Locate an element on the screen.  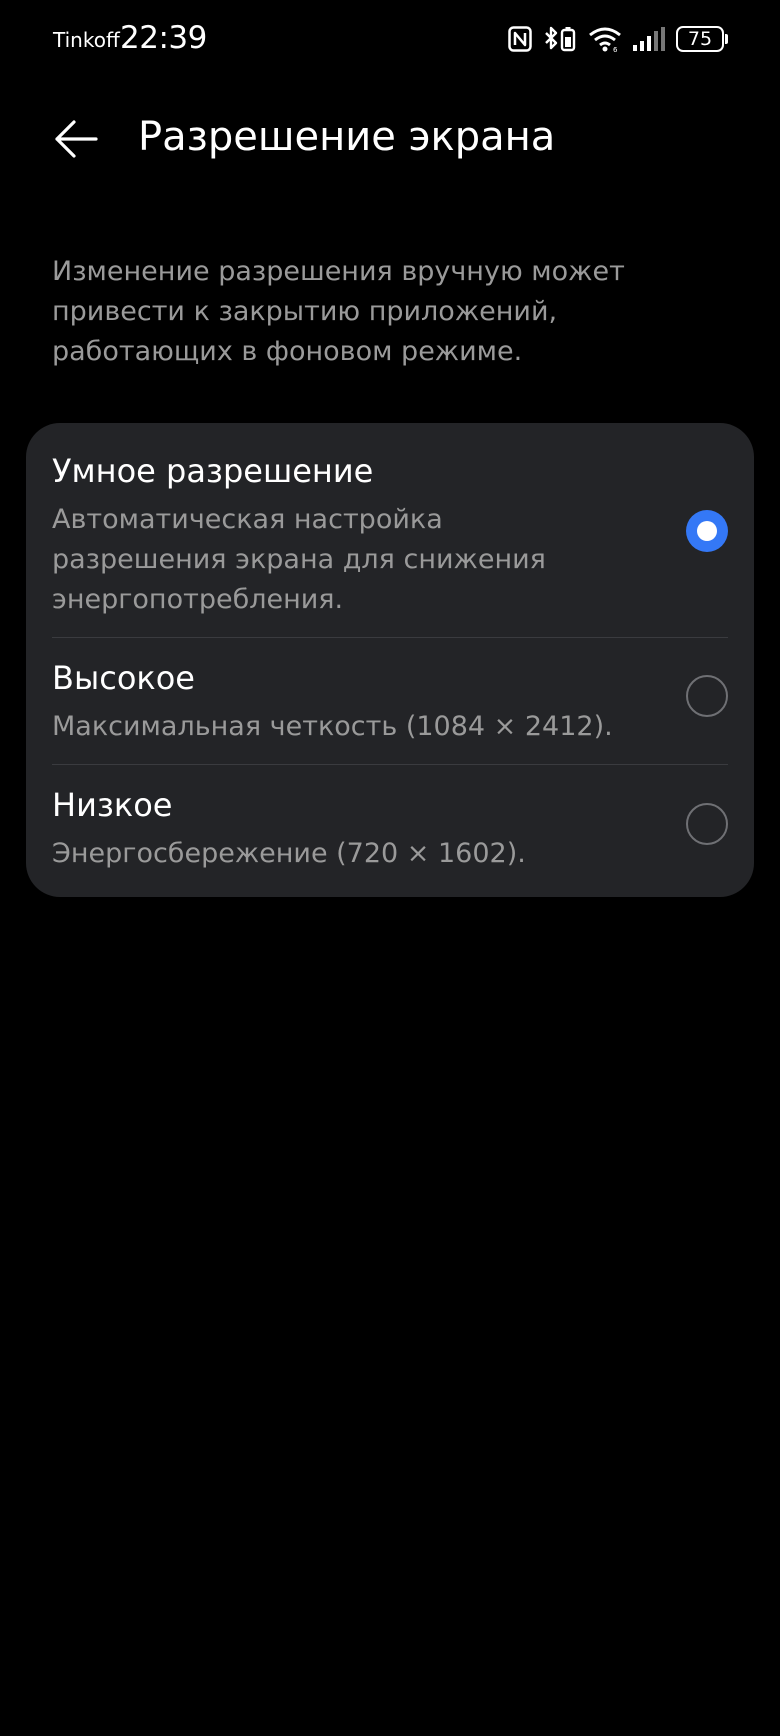
app-header: Разрешение экрана is located at coordinates (390, 141).